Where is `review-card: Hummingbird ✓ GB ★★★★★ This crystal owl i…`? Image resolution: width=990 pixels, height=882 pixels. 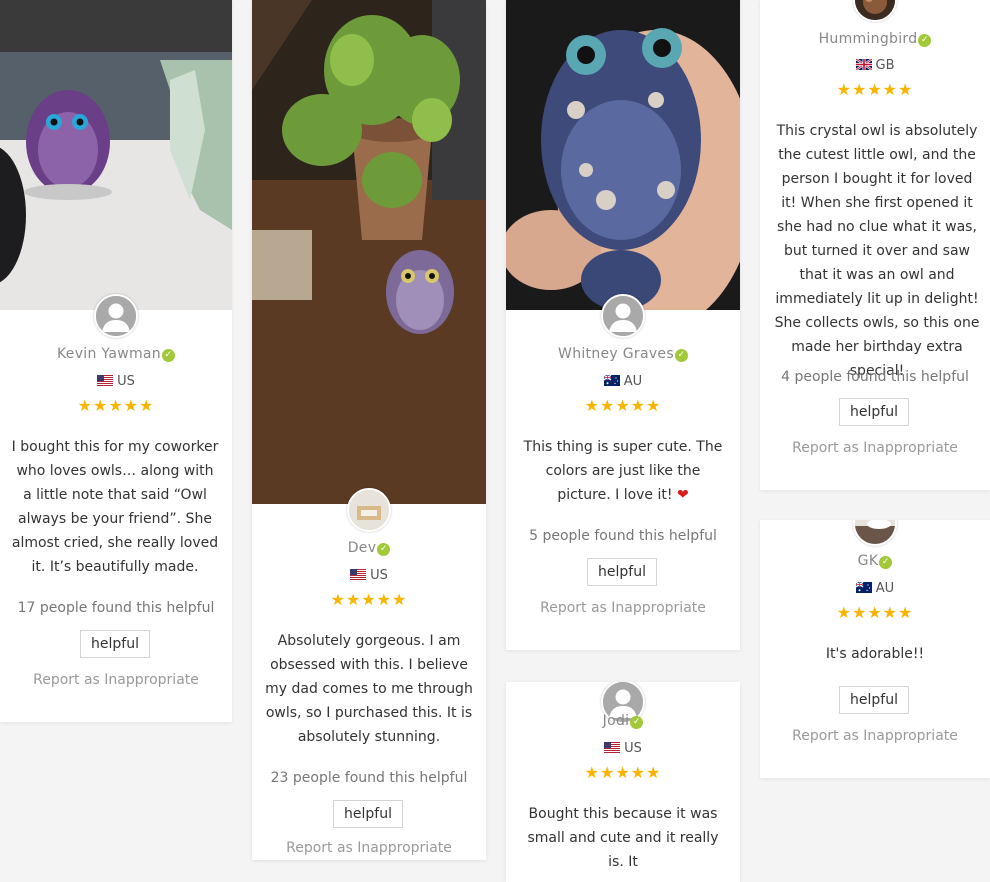
review-card: Hummingbird ✓ GB ★★★★★ This crystal owl i… is located at coordinates (875, 245).